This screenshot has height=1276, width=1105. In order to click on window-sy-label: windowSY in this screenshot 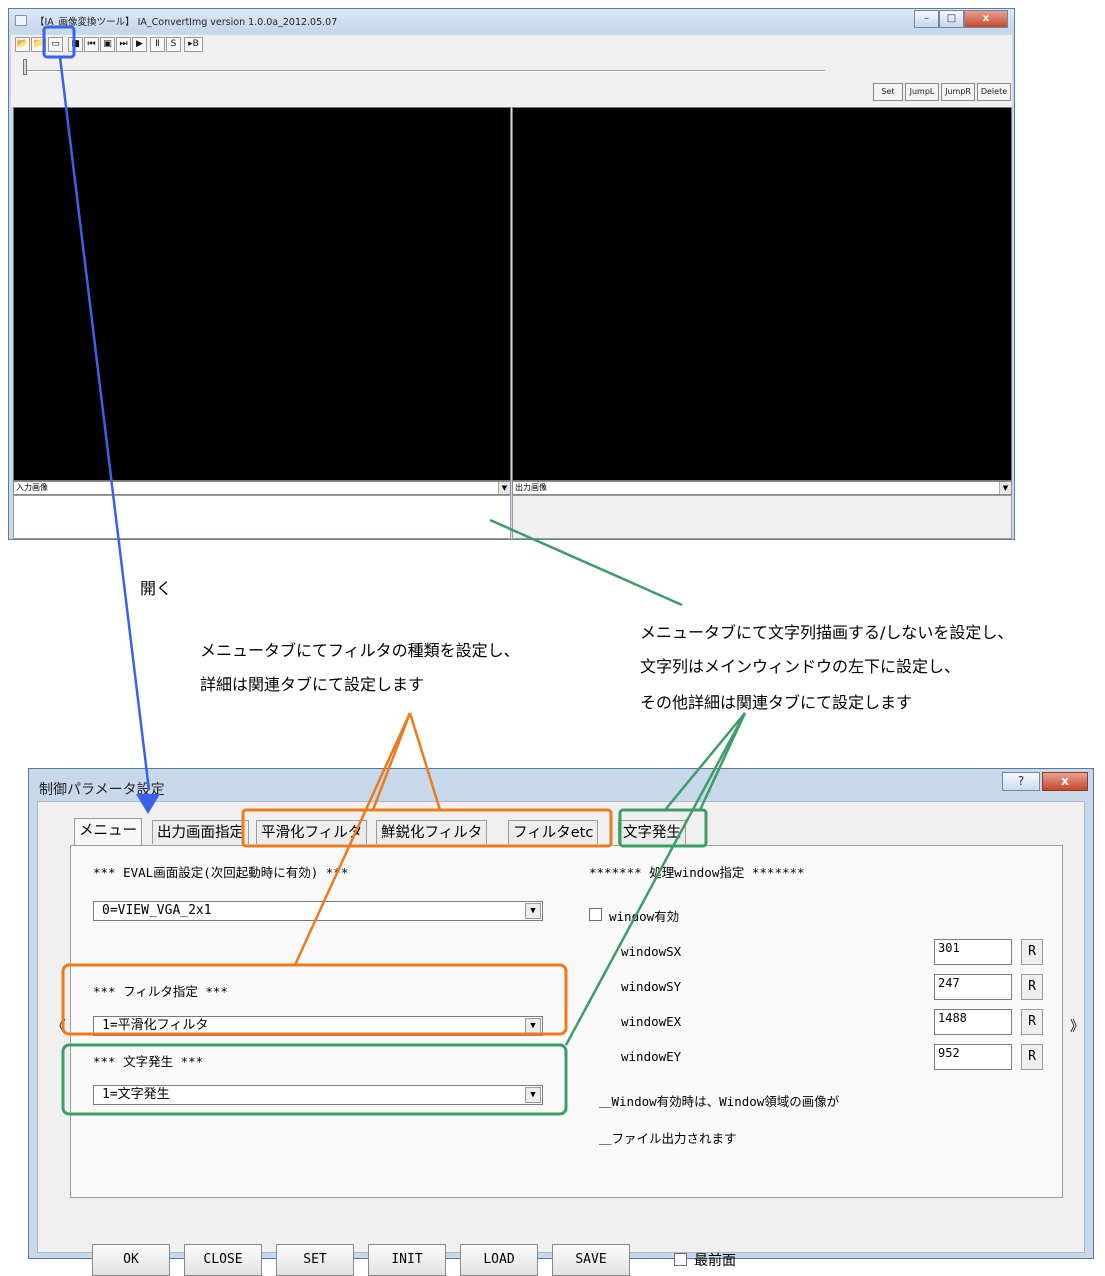, I will do `click(651, 986)`.